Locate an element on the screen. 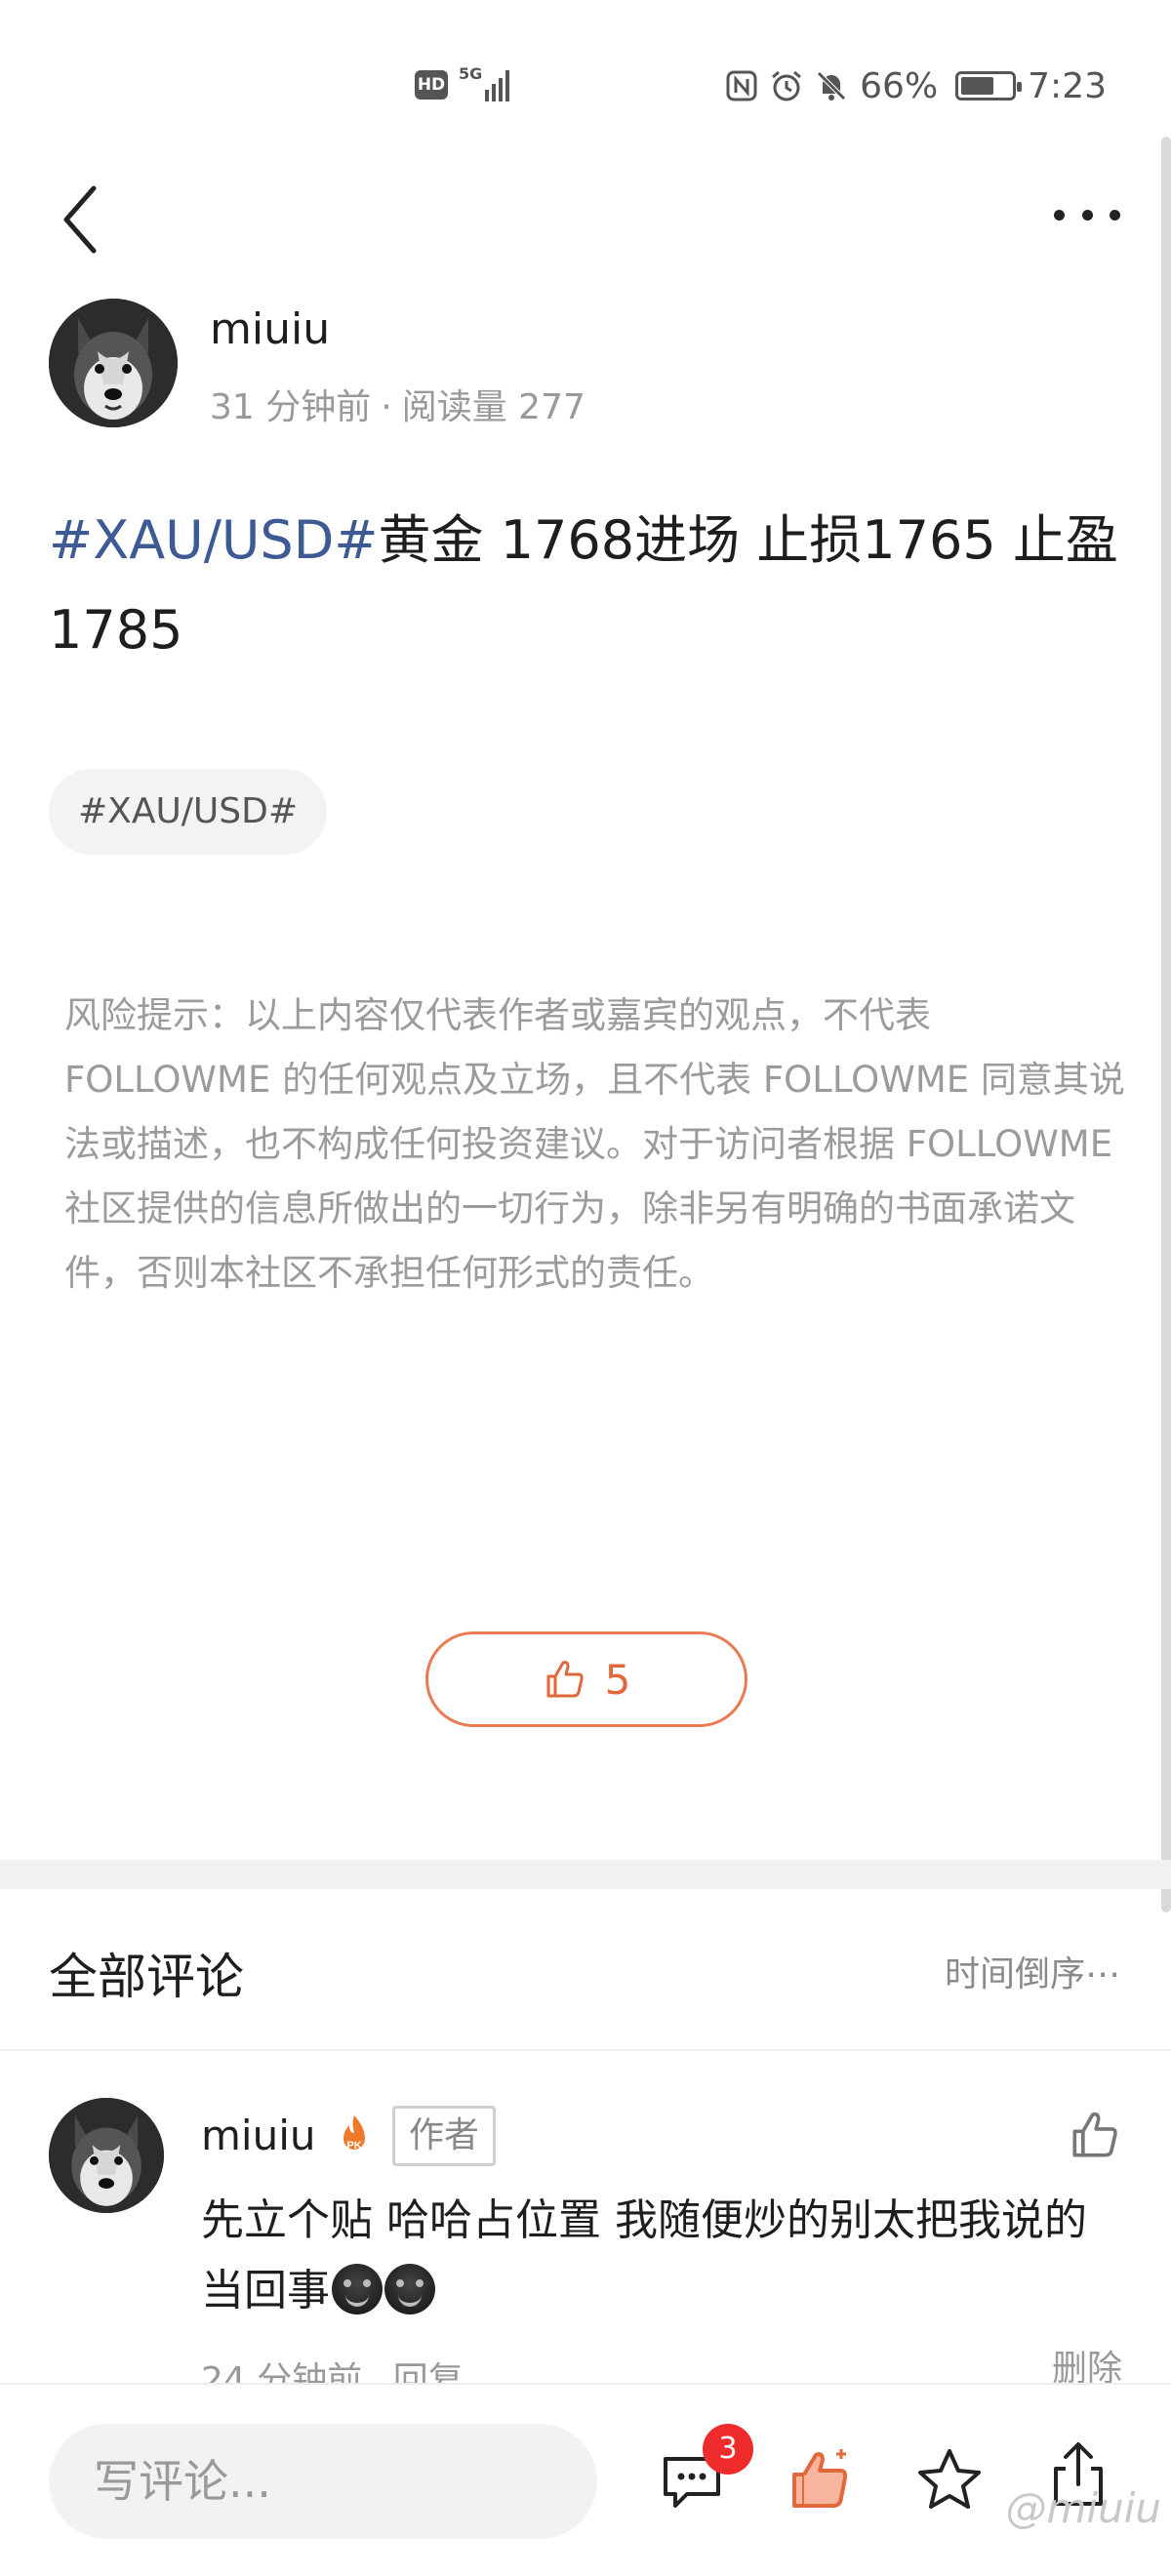 This screenshot has width=1171, height=2576. network-type: 5G is located at coordinates (471, 73).